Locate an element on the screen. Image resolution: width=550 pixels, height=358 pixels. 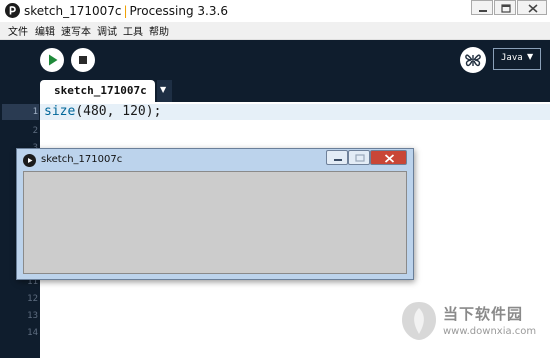
debug-button is located at coordinates (473, 60).